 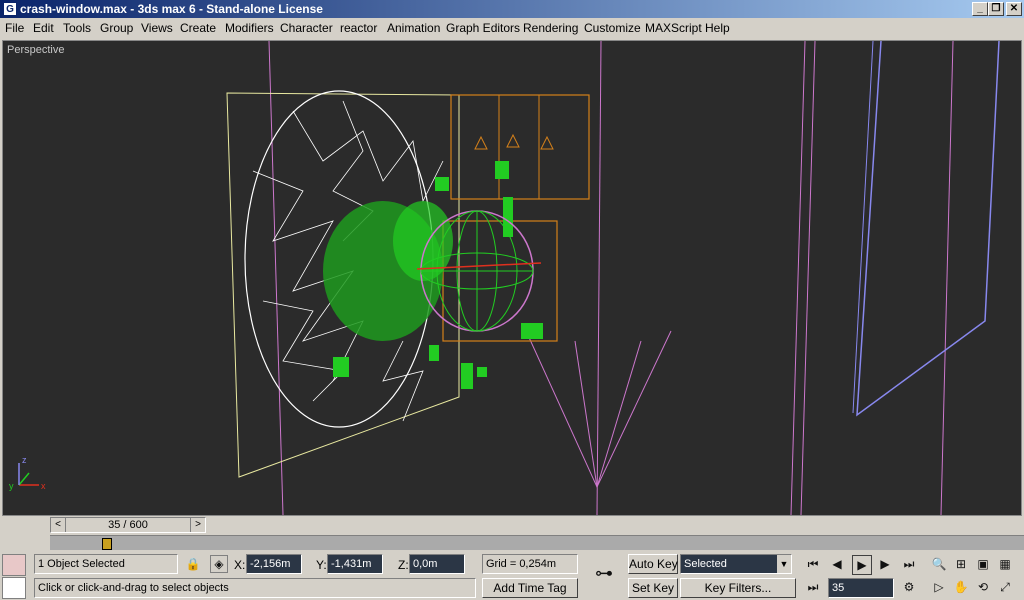 I want to click on key-filter-value: Selected, so click(x=705, y=564).